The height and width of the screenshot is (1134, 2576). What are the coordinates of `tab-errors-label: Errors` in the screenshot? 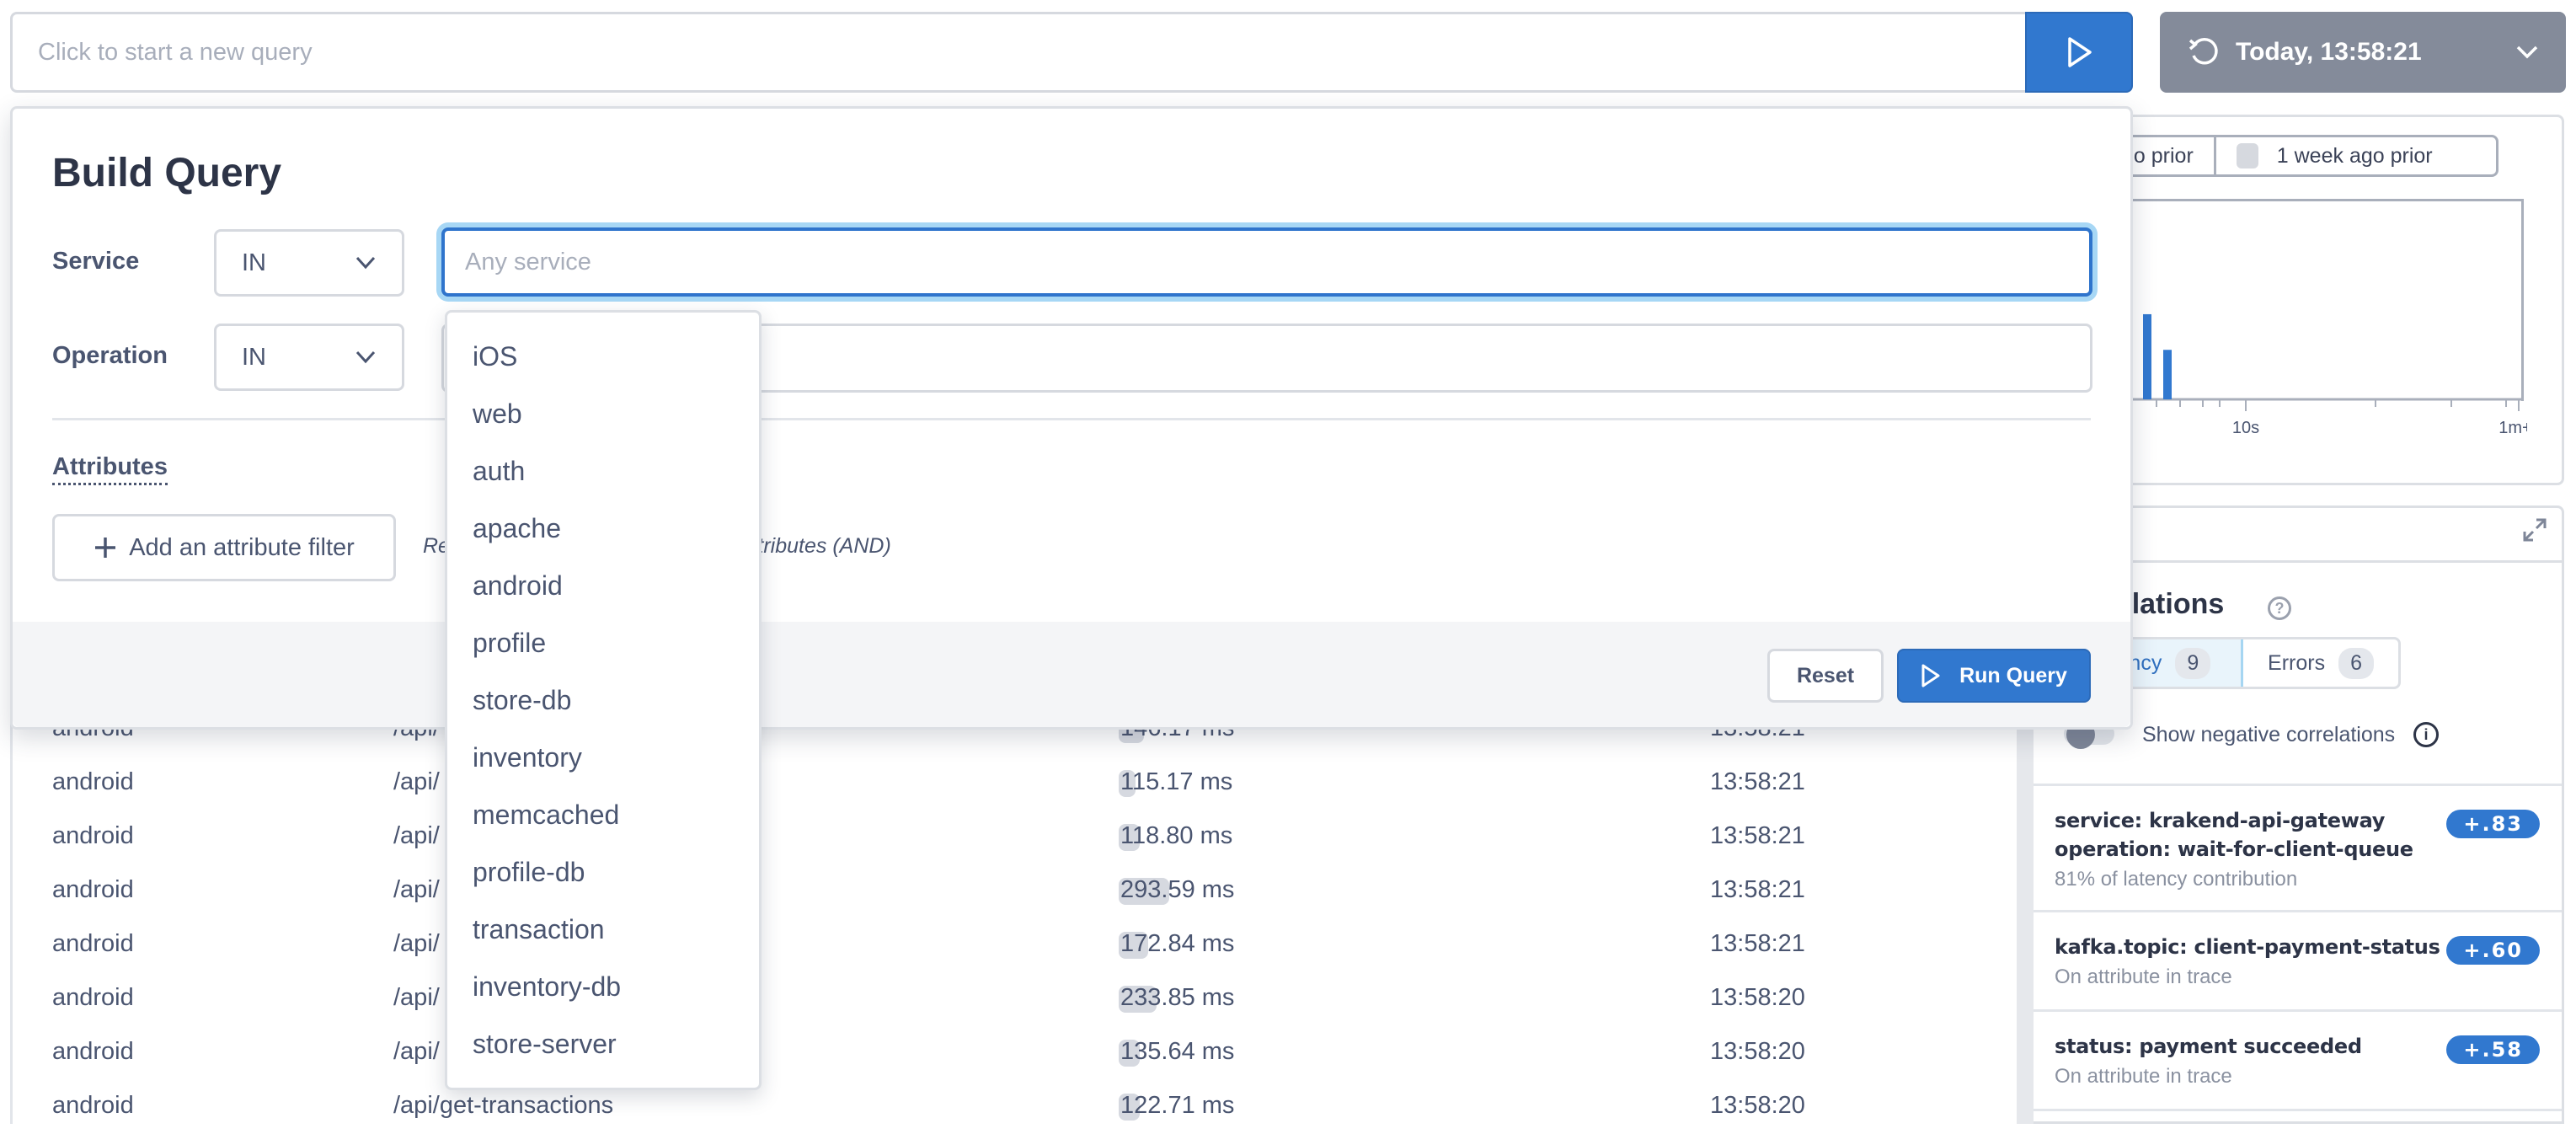 It's located at (2297, 662).